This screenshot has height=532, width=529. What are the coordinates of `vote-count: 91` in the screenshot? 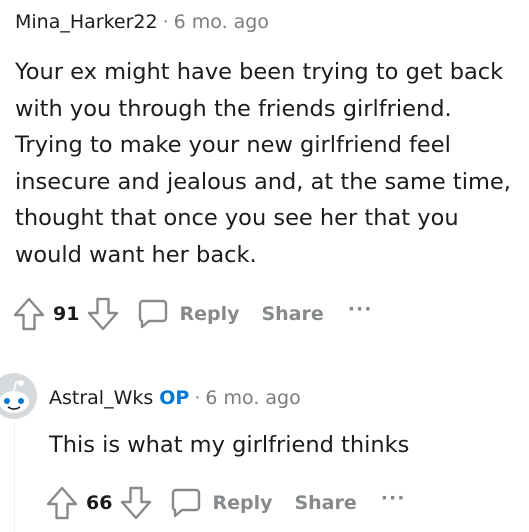 It's located at (66, 314).